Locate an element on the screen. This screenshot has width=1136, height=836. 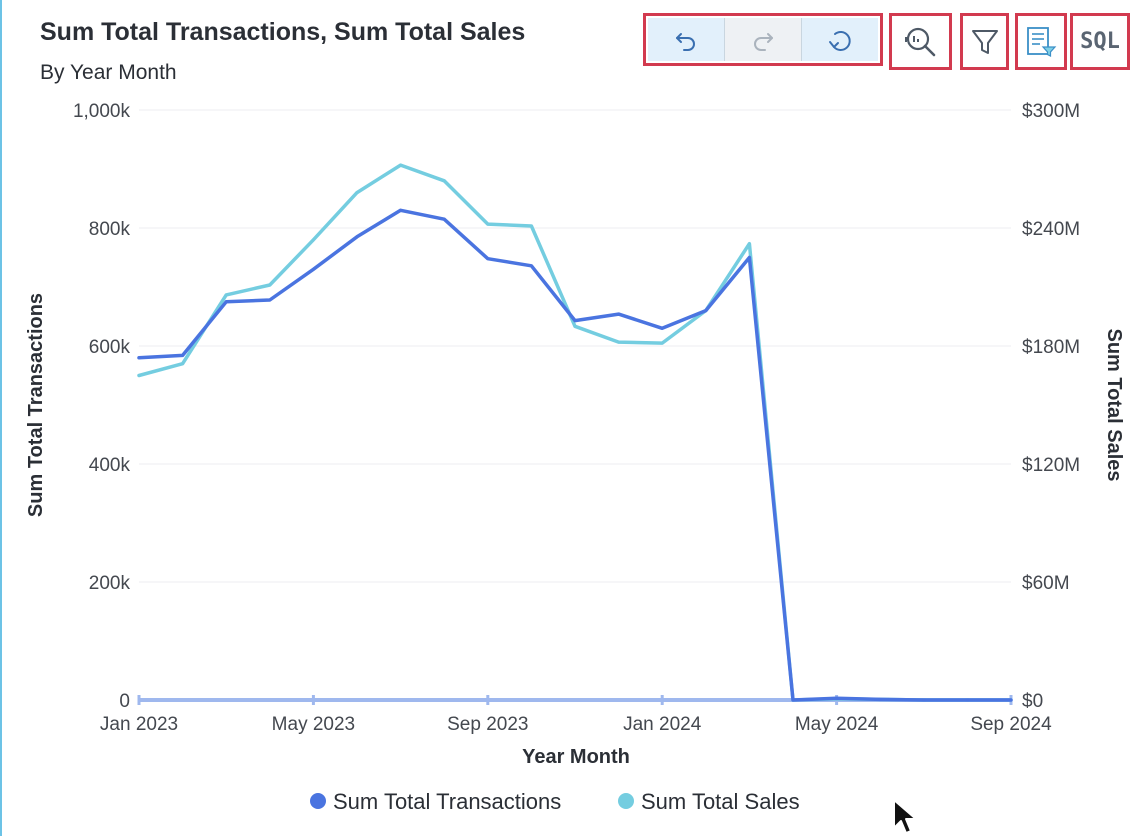
y-left-tick-label: 0 is located at coordinates (124, 701).